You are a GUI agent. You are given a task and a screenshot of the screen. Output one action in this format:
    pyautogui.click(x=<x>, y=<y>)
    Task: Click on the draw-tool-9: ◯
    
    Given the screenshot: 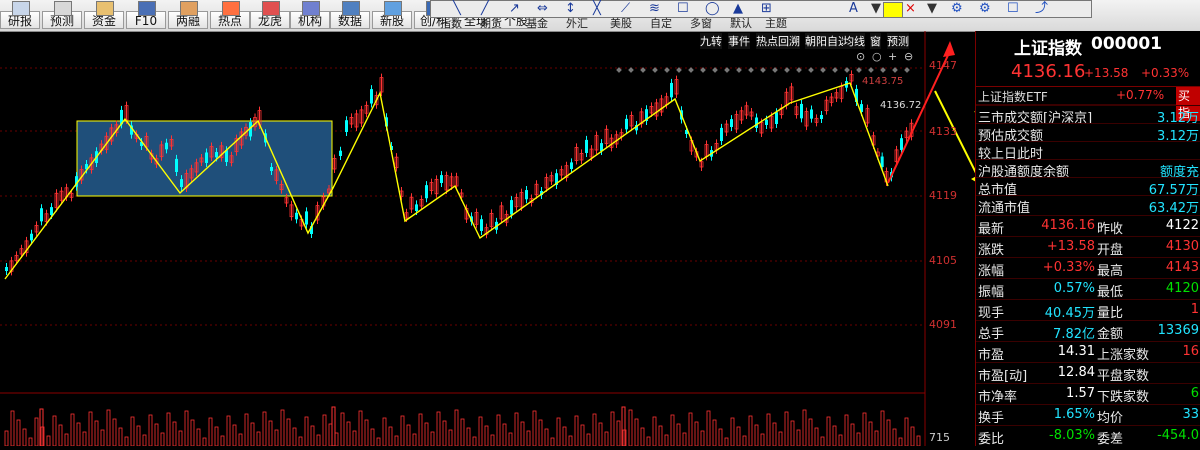 What is the action you would take?
    pyautogui.click(x=712, y=9)
    